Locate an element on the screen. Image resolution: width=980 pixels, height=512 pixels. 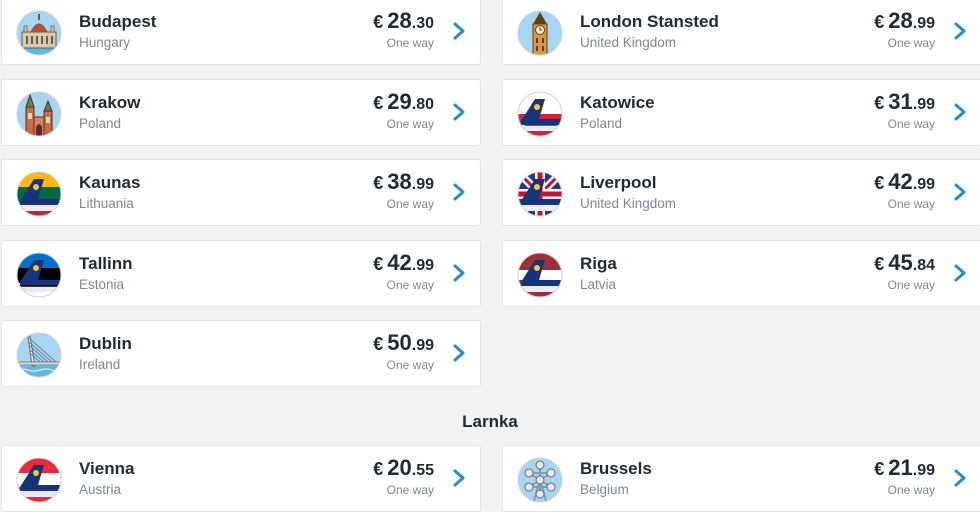
destination-card-tallinn: Tallinn Estonia €42.99 One way is located at coordinates (241, 273).